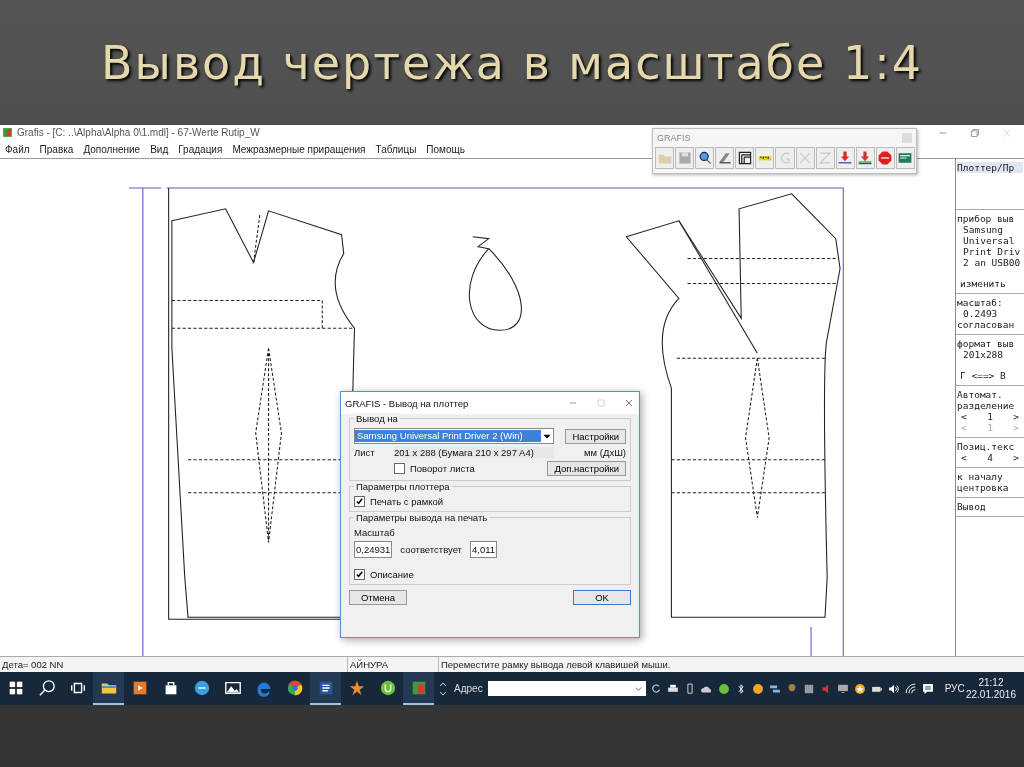 The width and height of the screenshot is (1024, 767). I want to click on notification-icon, so click(927, 688).